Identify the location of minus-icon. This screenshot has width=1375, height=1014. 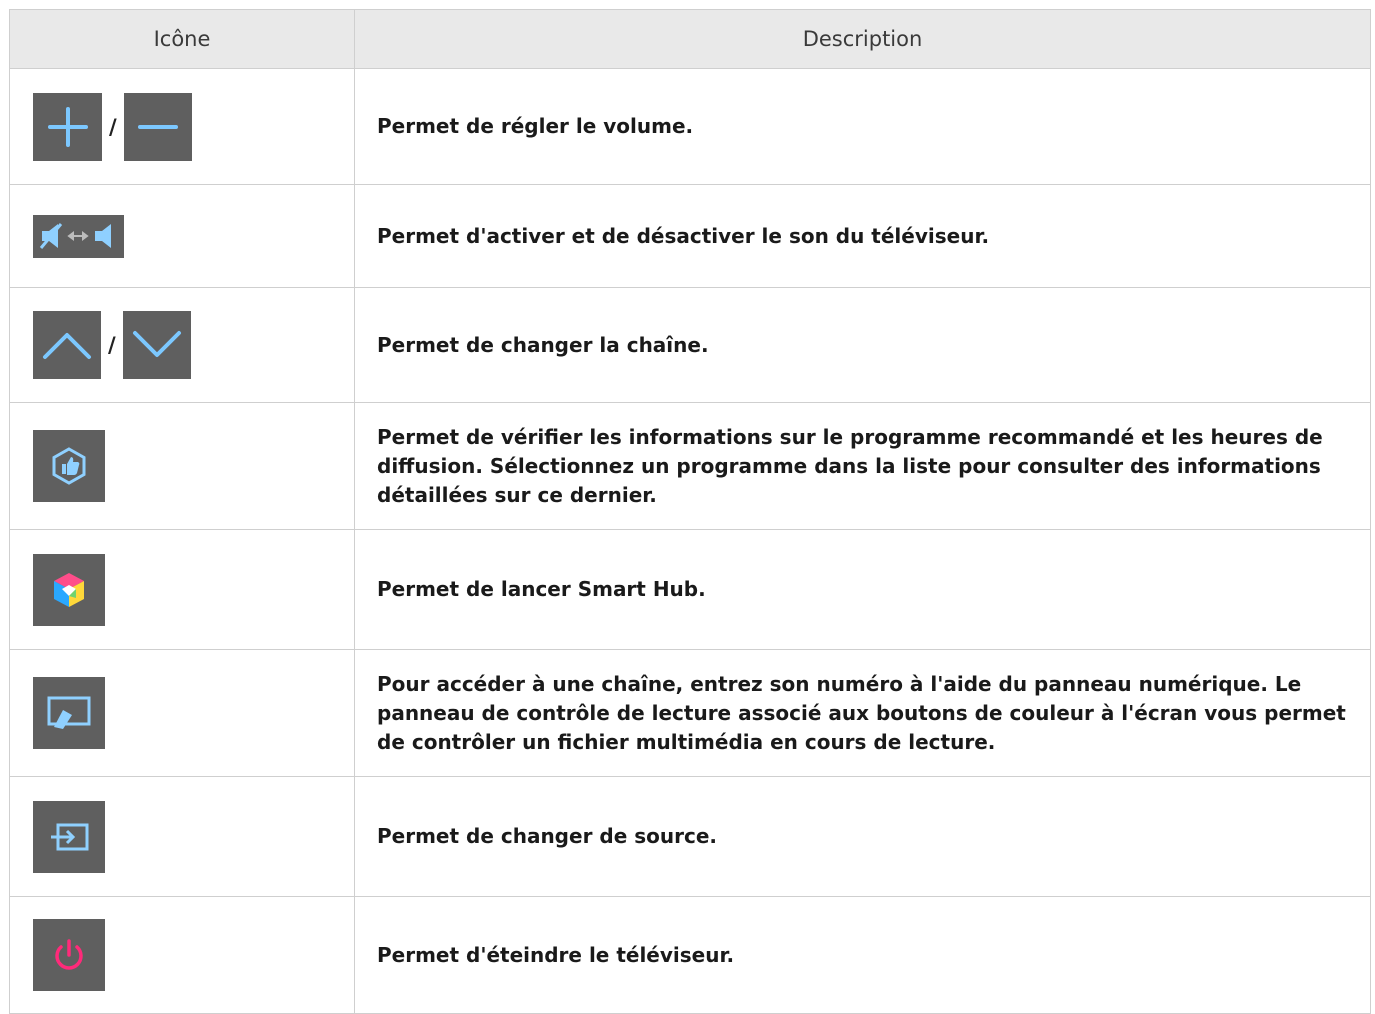
(157, 126).